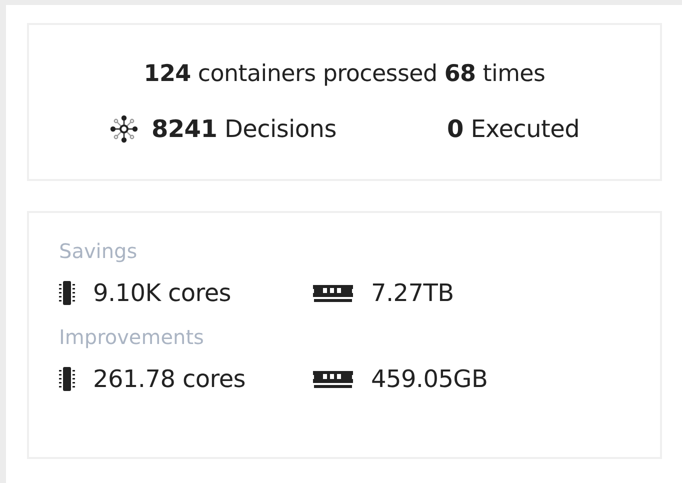 Image resolution: width=682 pixels, height=483 pixels. Describe the element at coordinates (429, 379) in the screenshot. I see `resource-value: 459.05GB` at that location.